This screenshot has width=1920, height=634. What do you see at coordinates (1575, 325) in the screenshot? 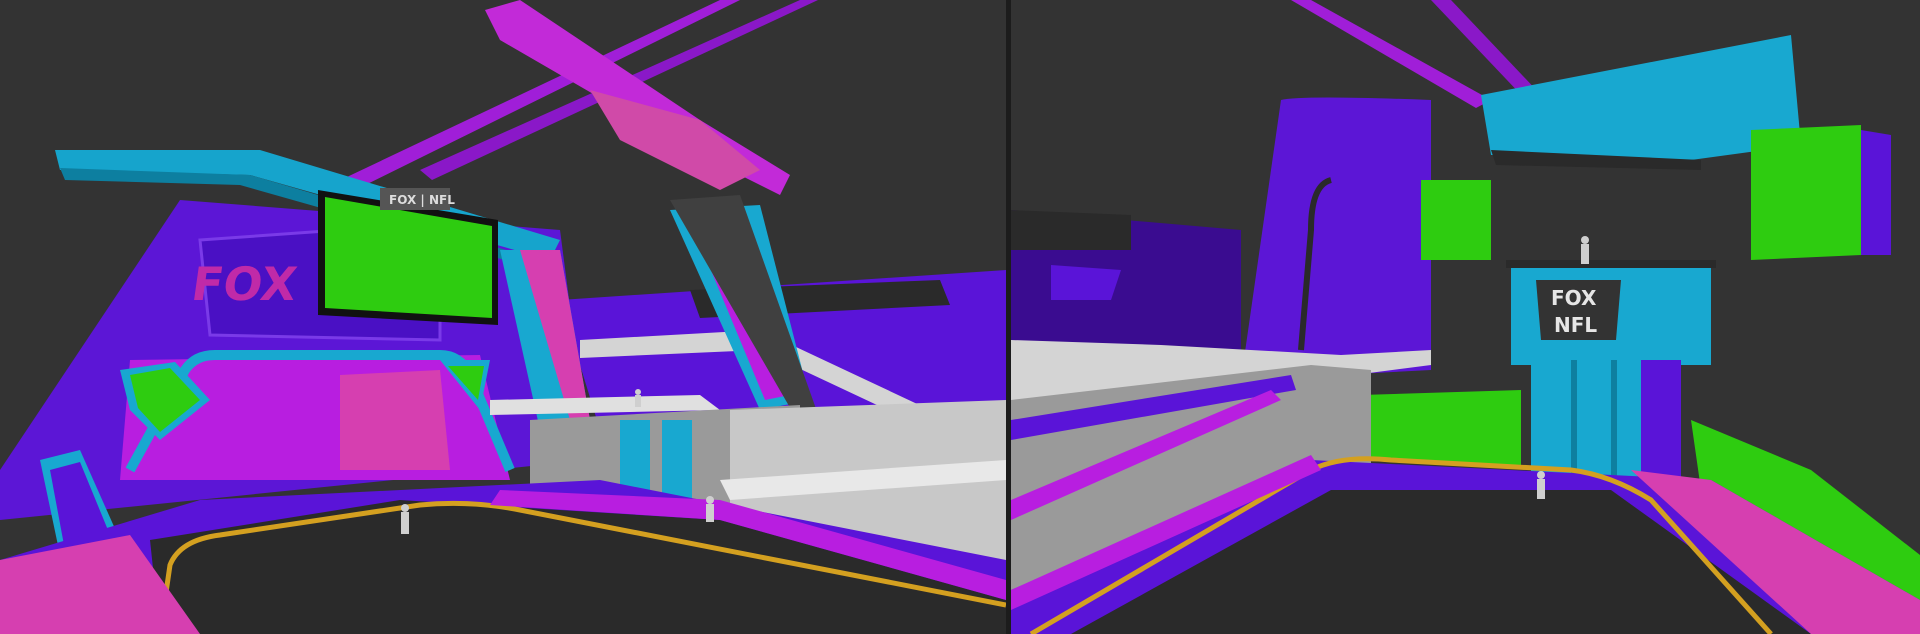
I see `desk-nfl-logo: NFL` at bounding box center [1575, 325].